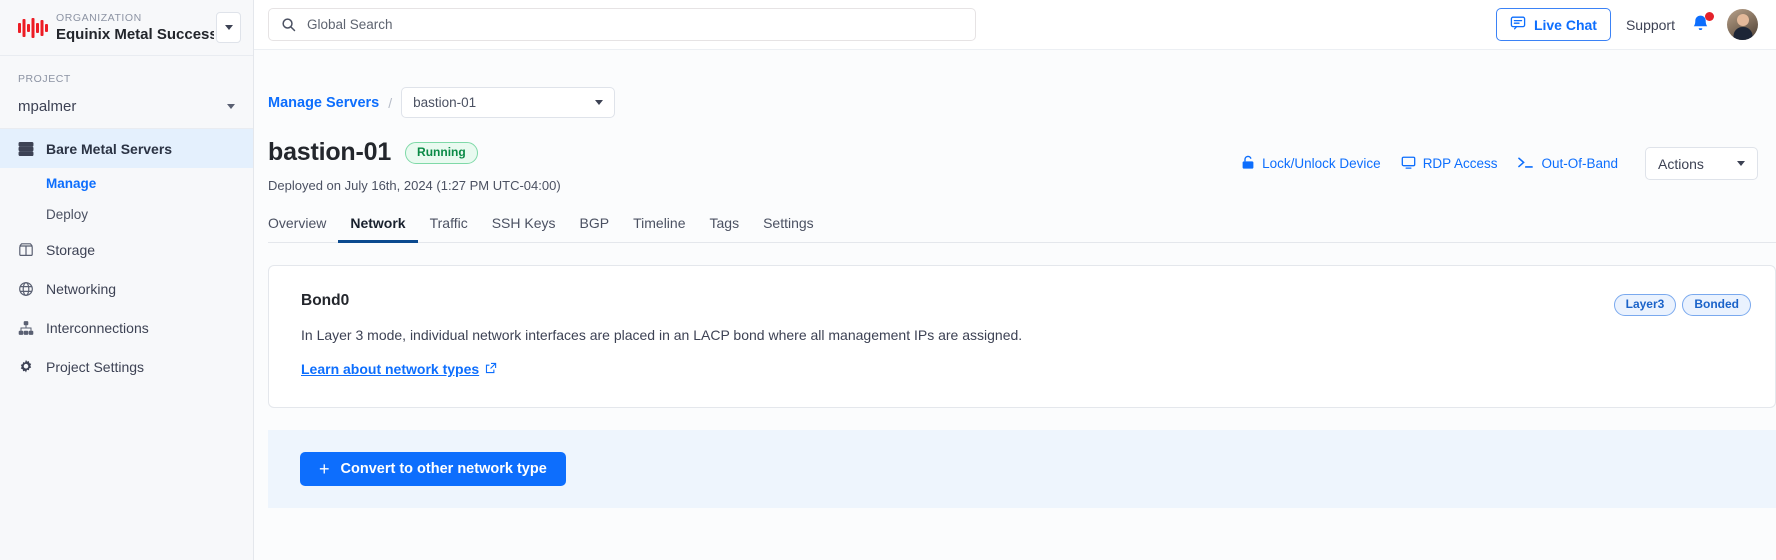  Describe the element at coordinates (491, 369) in the screenshot. I see `external-link-icon` at that location.